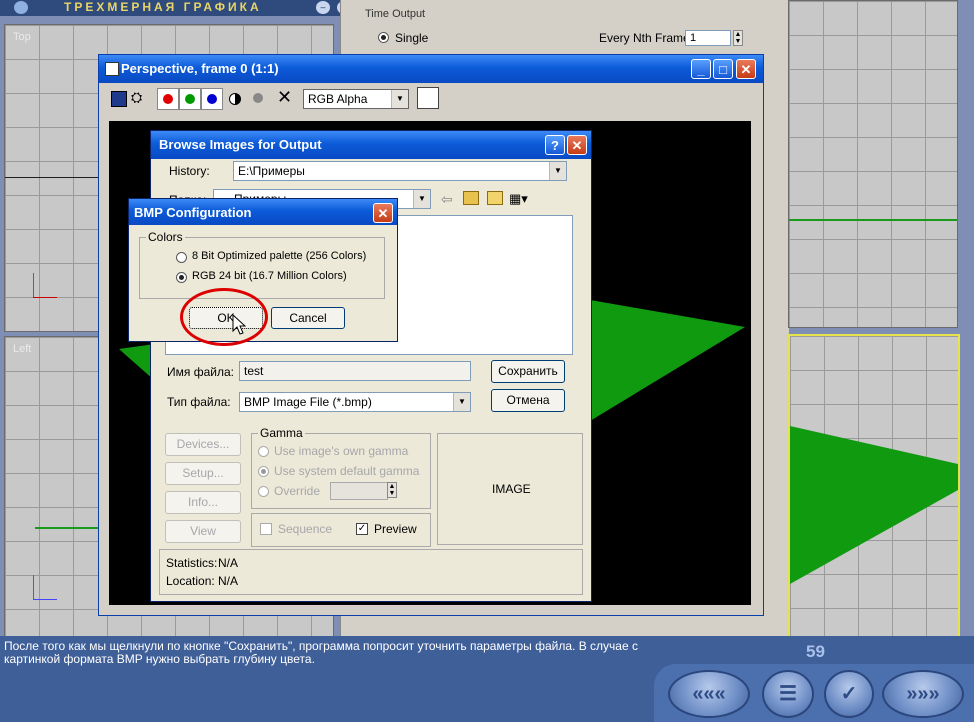 The image size is (974, 722). I want to click on 8bit-radio, so click(181, 257).